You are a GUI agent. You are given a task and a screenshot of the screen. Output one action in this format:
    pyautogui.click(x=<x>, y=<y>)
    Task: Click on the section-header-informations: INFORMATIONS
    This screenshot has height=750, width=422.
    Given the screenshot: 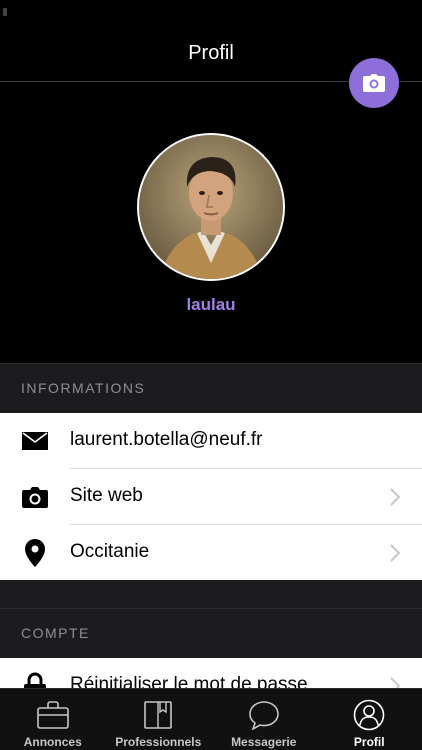 What is the action you would take?
    pyautogui.click(x=211, y=388)
    